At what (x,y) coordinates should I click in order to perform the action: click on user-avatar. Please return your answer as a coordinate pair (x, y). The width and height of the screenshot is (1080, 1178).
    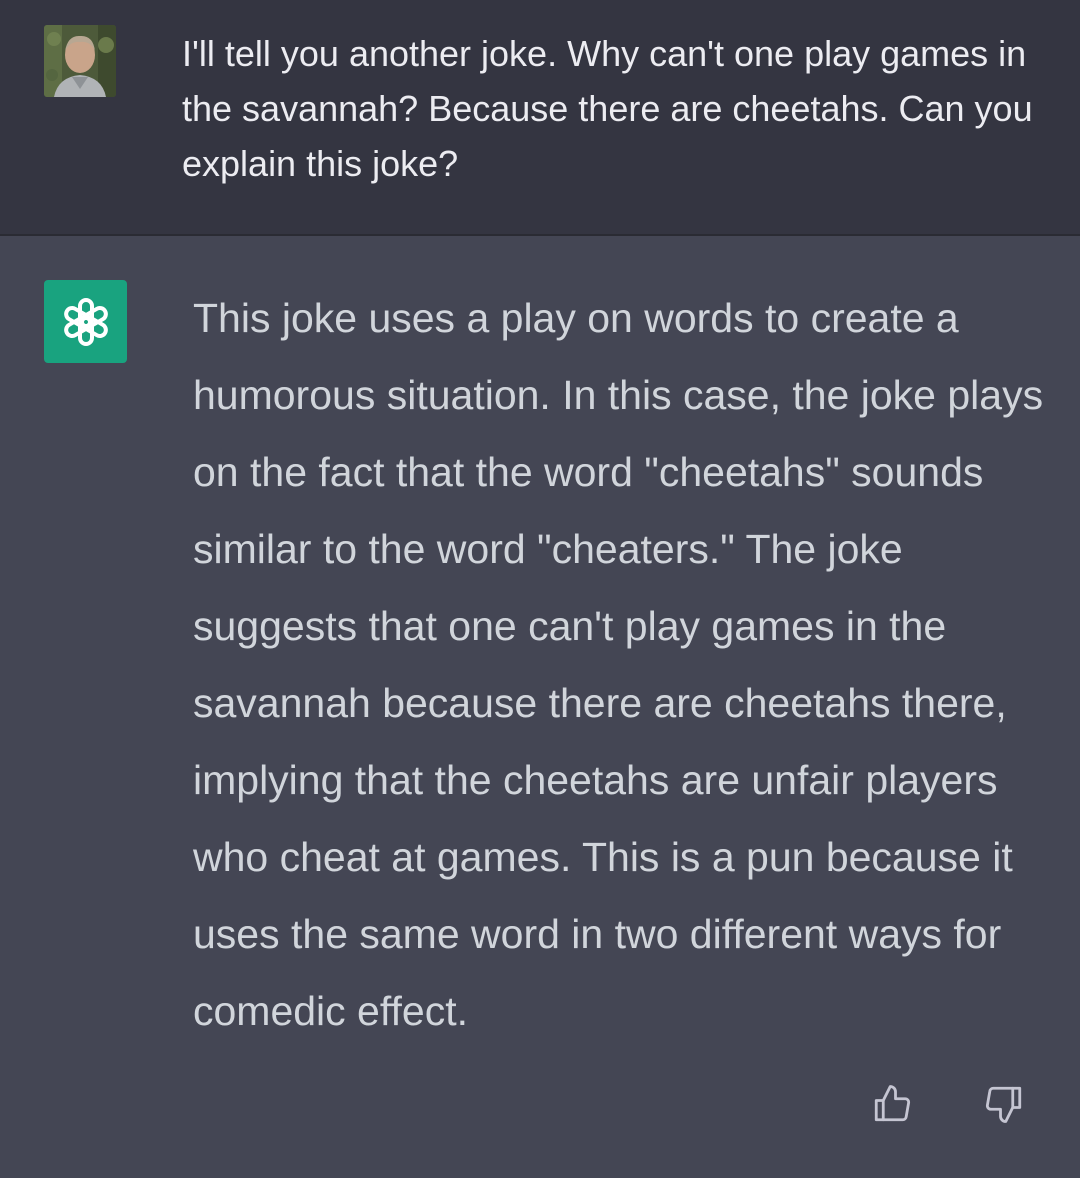
    Looking at the image, I should click on (80, 61).